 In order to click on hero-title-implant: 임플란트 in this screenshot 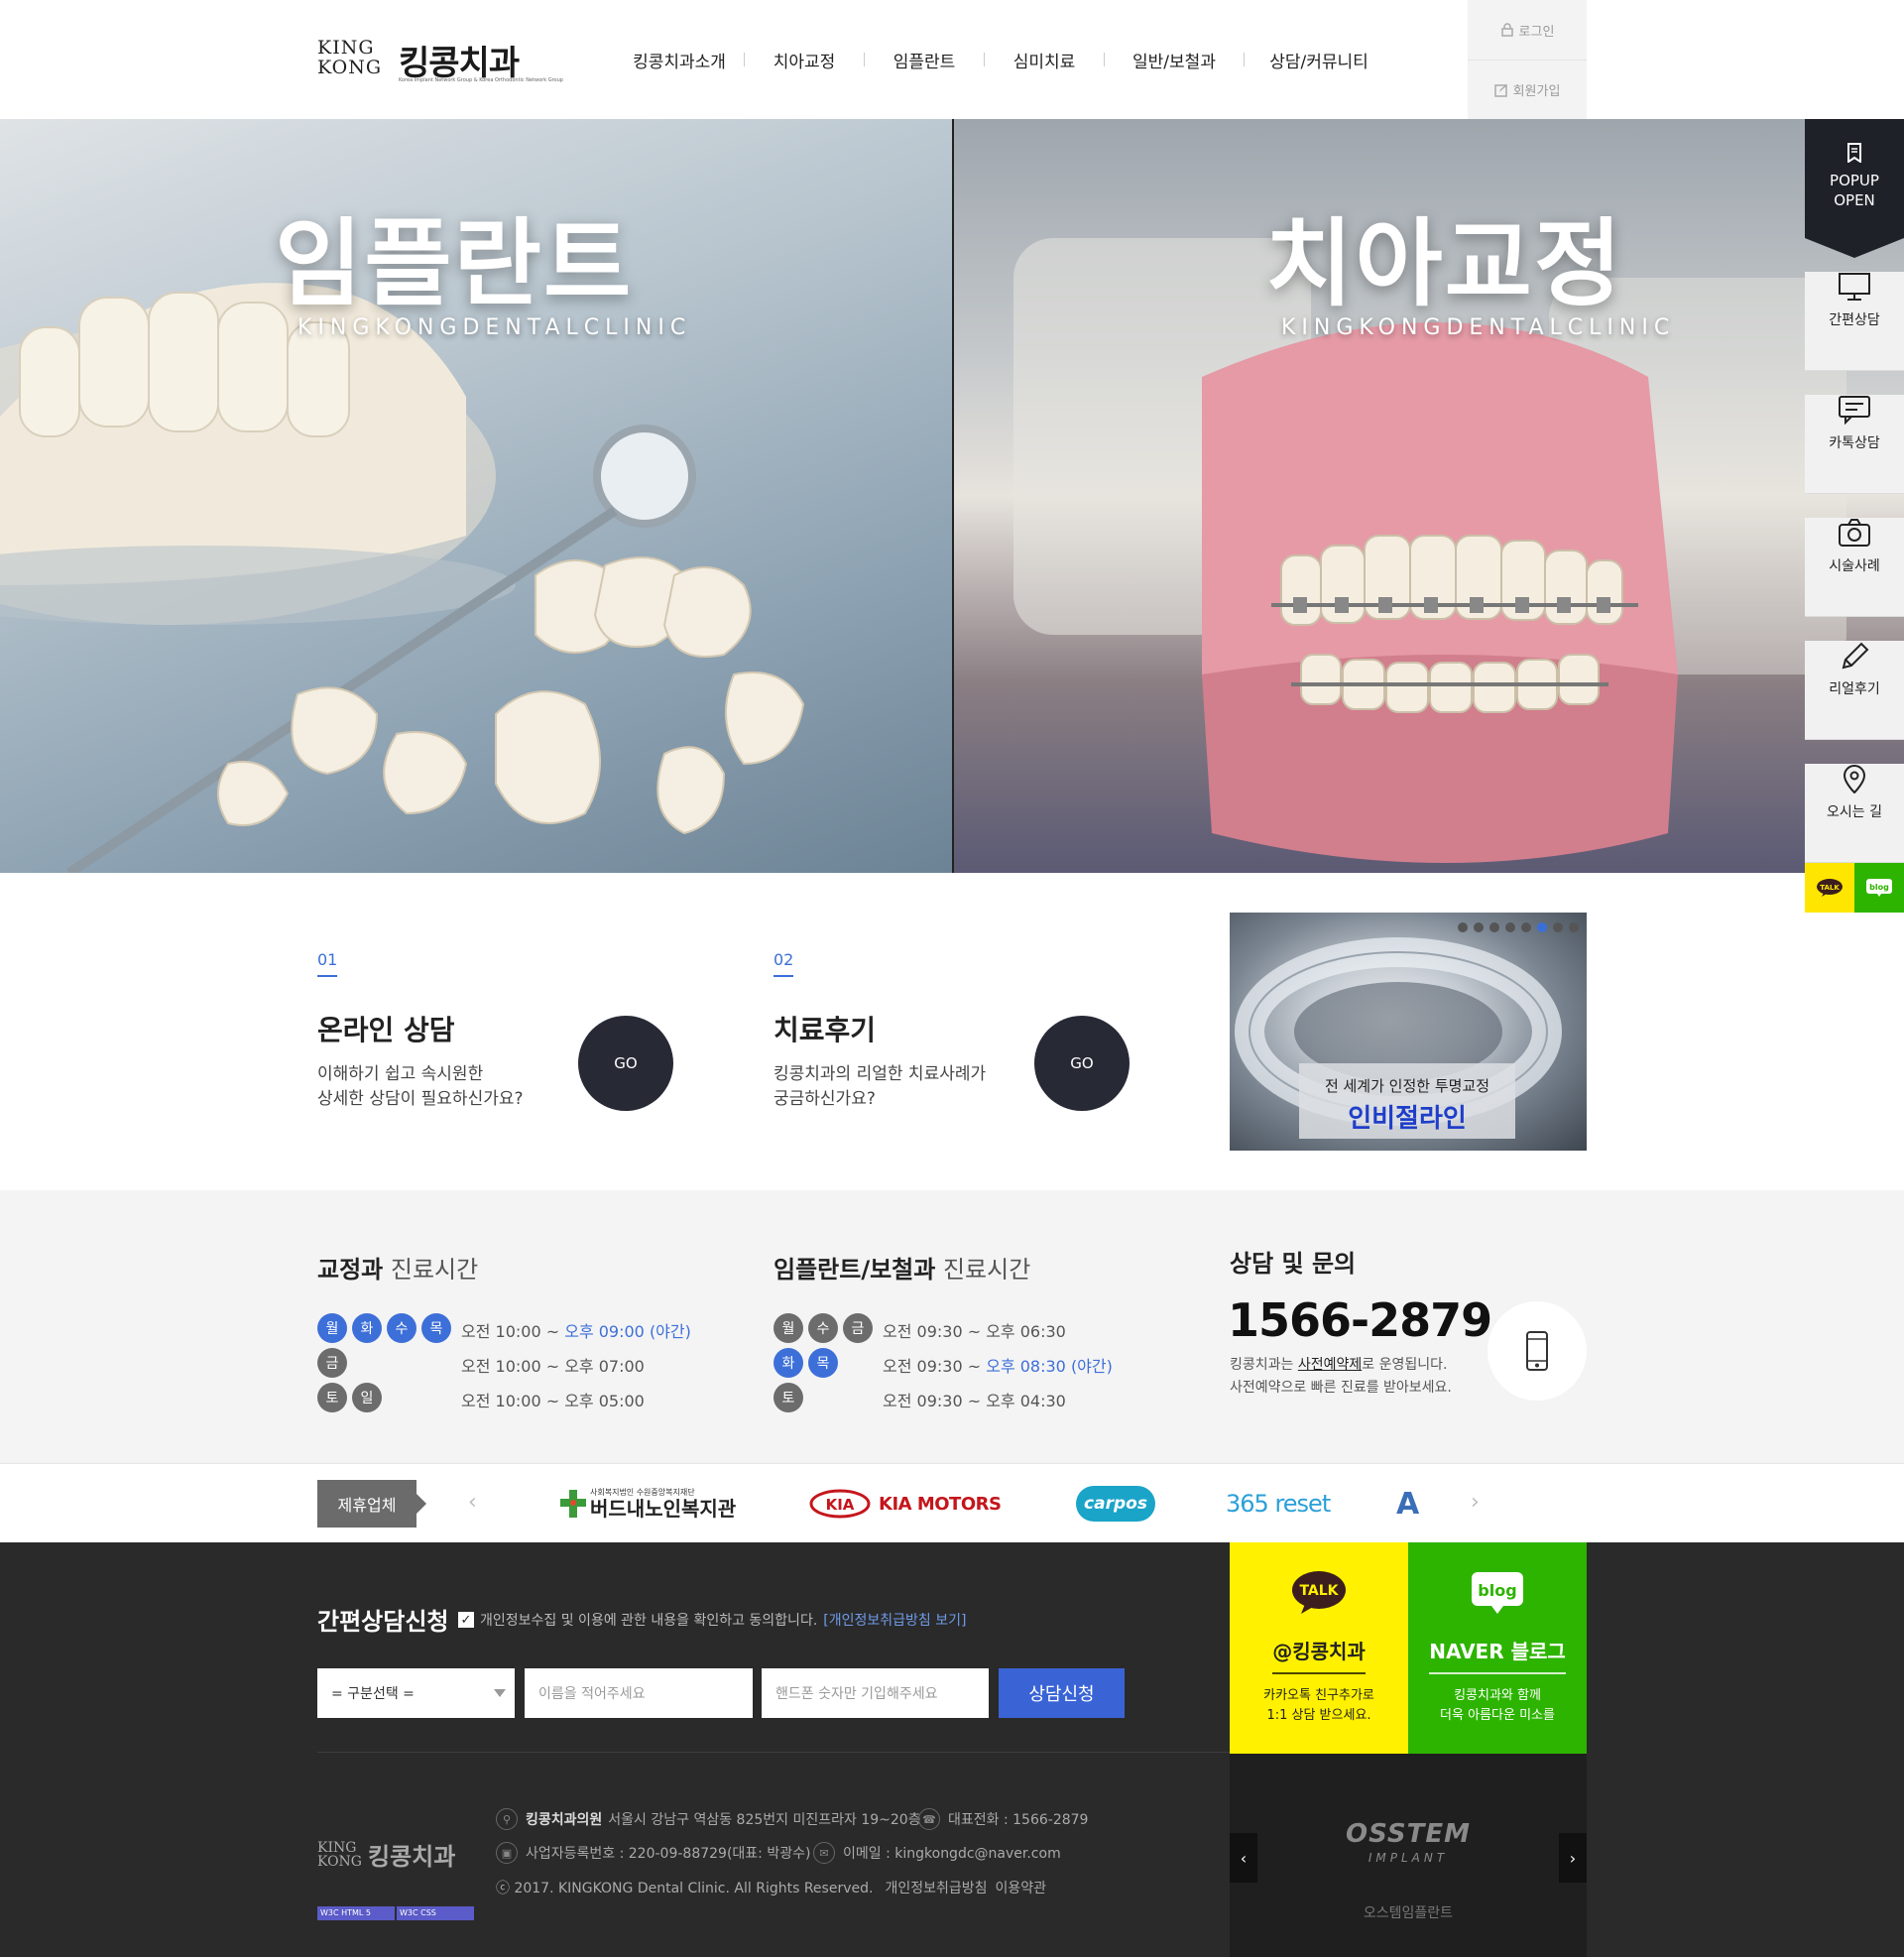, I will do `click(454, 263)`.